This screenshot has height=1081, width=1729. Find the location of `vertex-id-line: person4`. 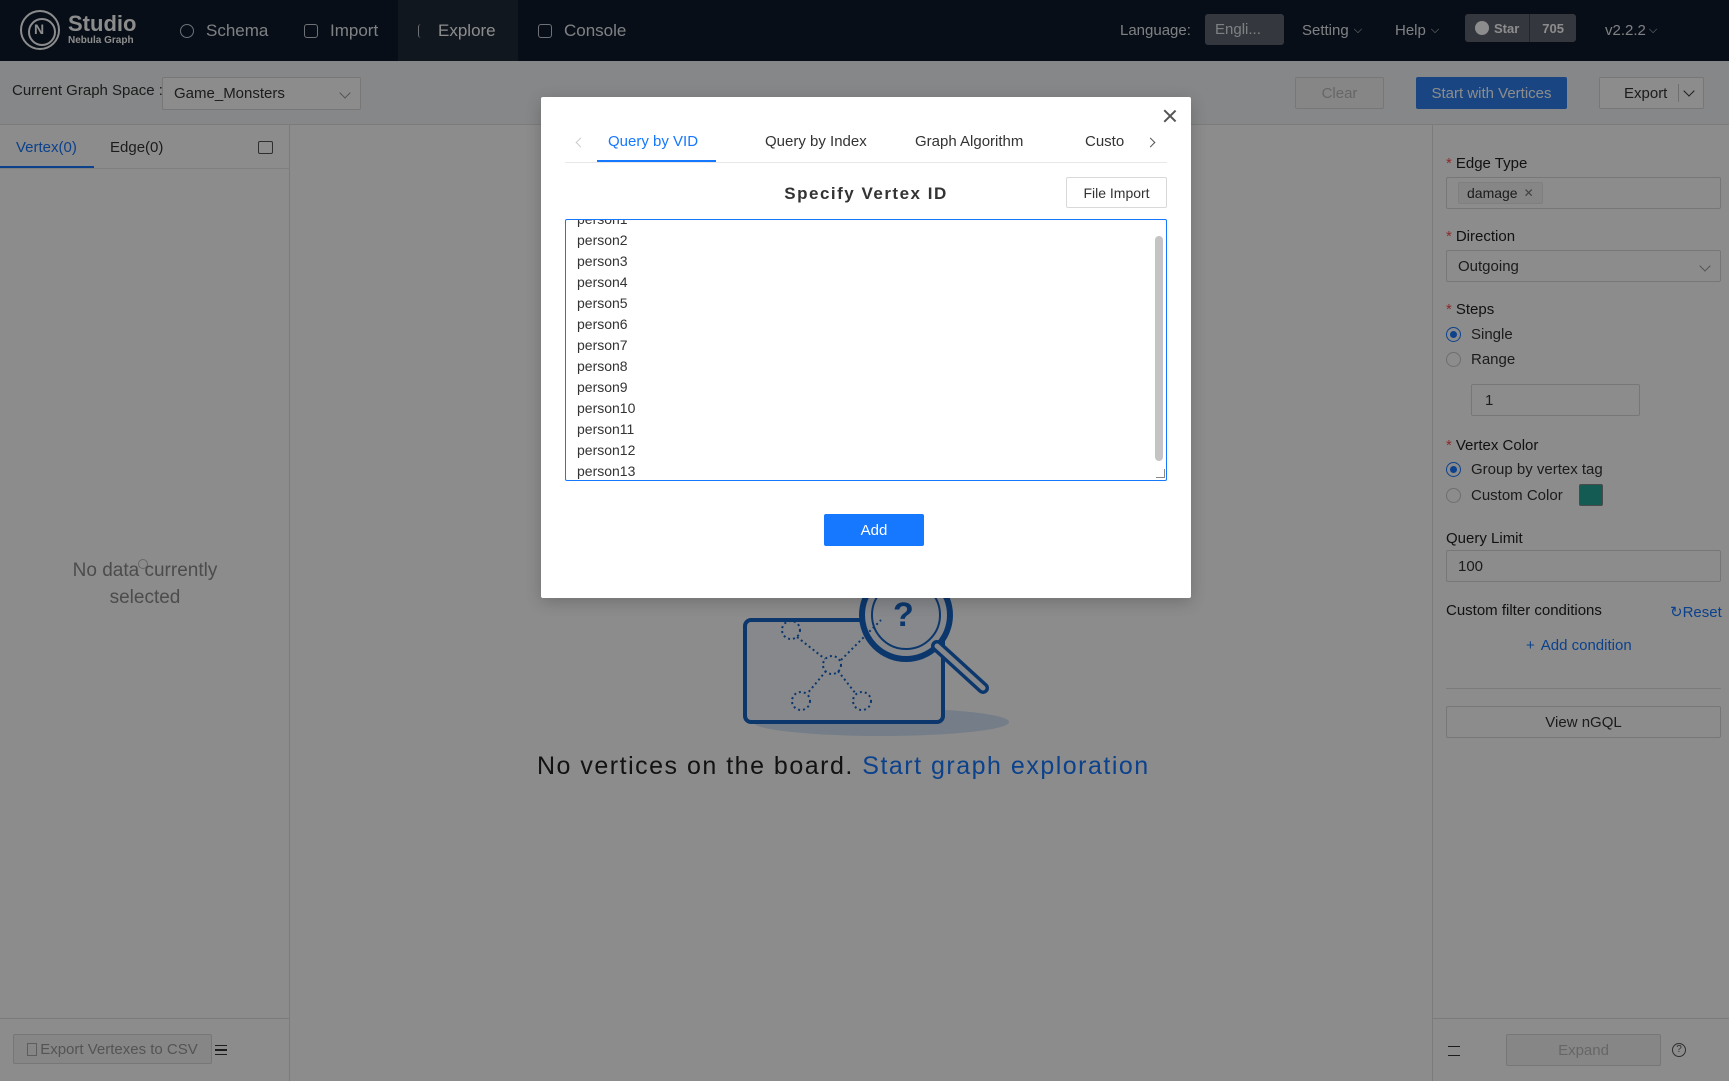

vertex-id-line: person4 is located at coordinates (602, 282).